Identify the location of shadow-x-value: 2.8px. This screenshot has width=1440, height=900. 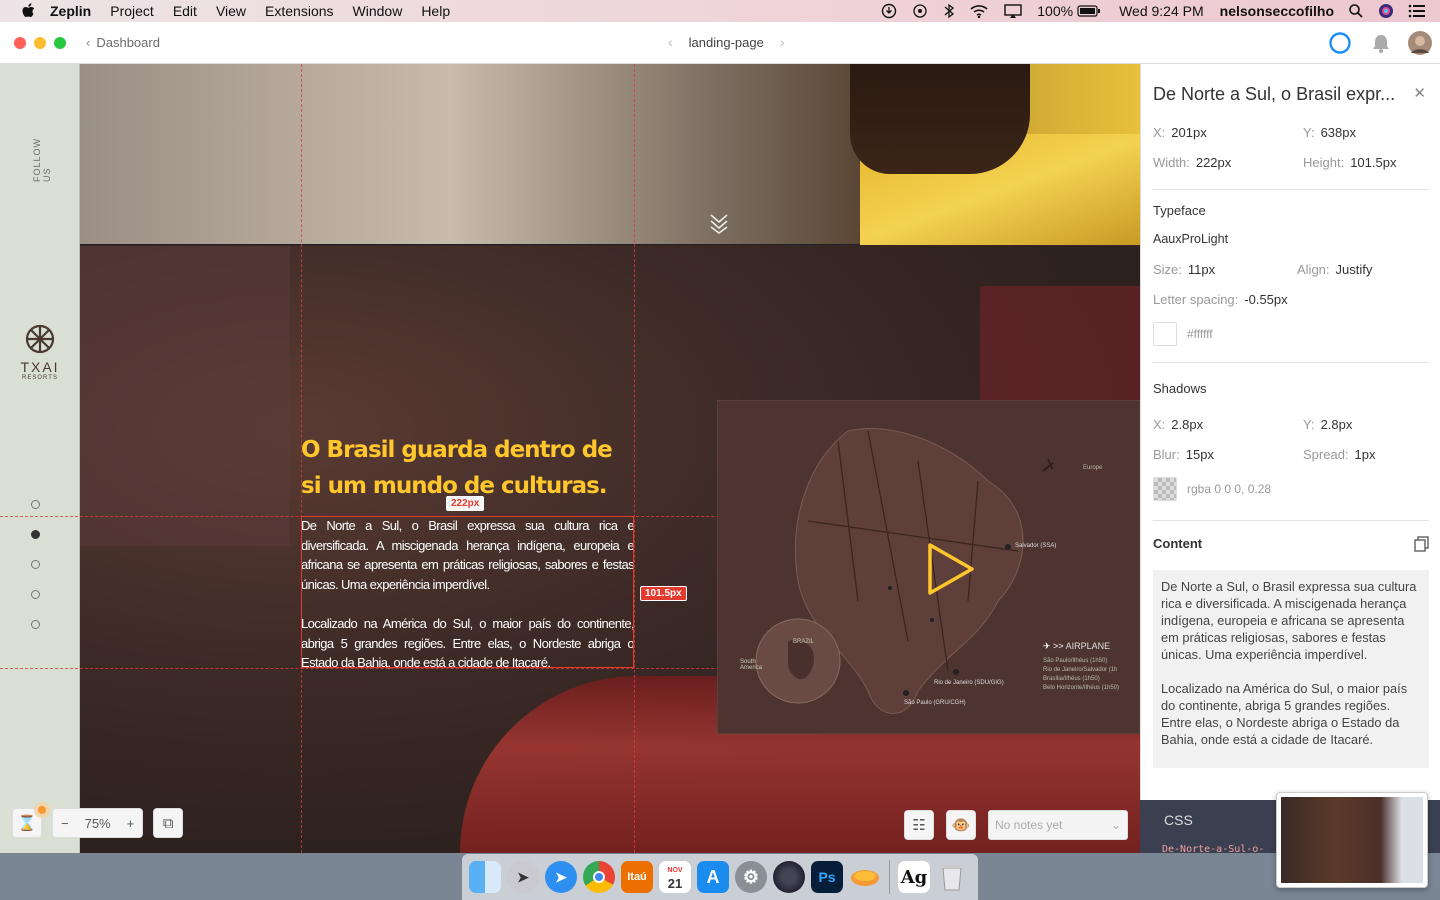
(1187, 424).